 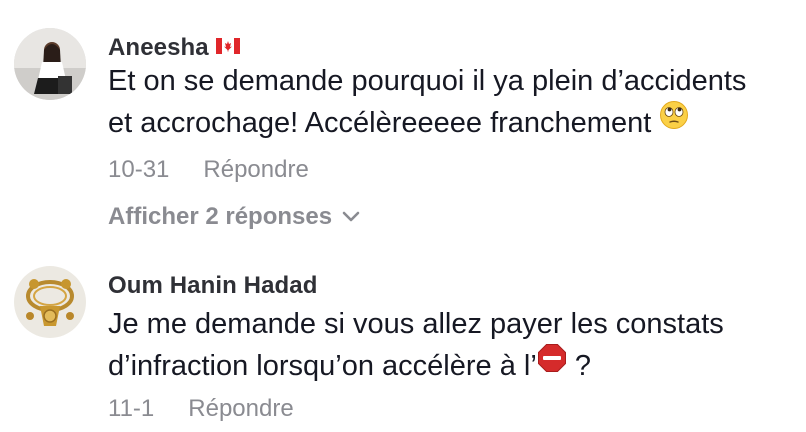 What do you see at coordinates (552, 364) in the screenshot?
I see `stop-sign-icon` at bounding box center [552, 364].